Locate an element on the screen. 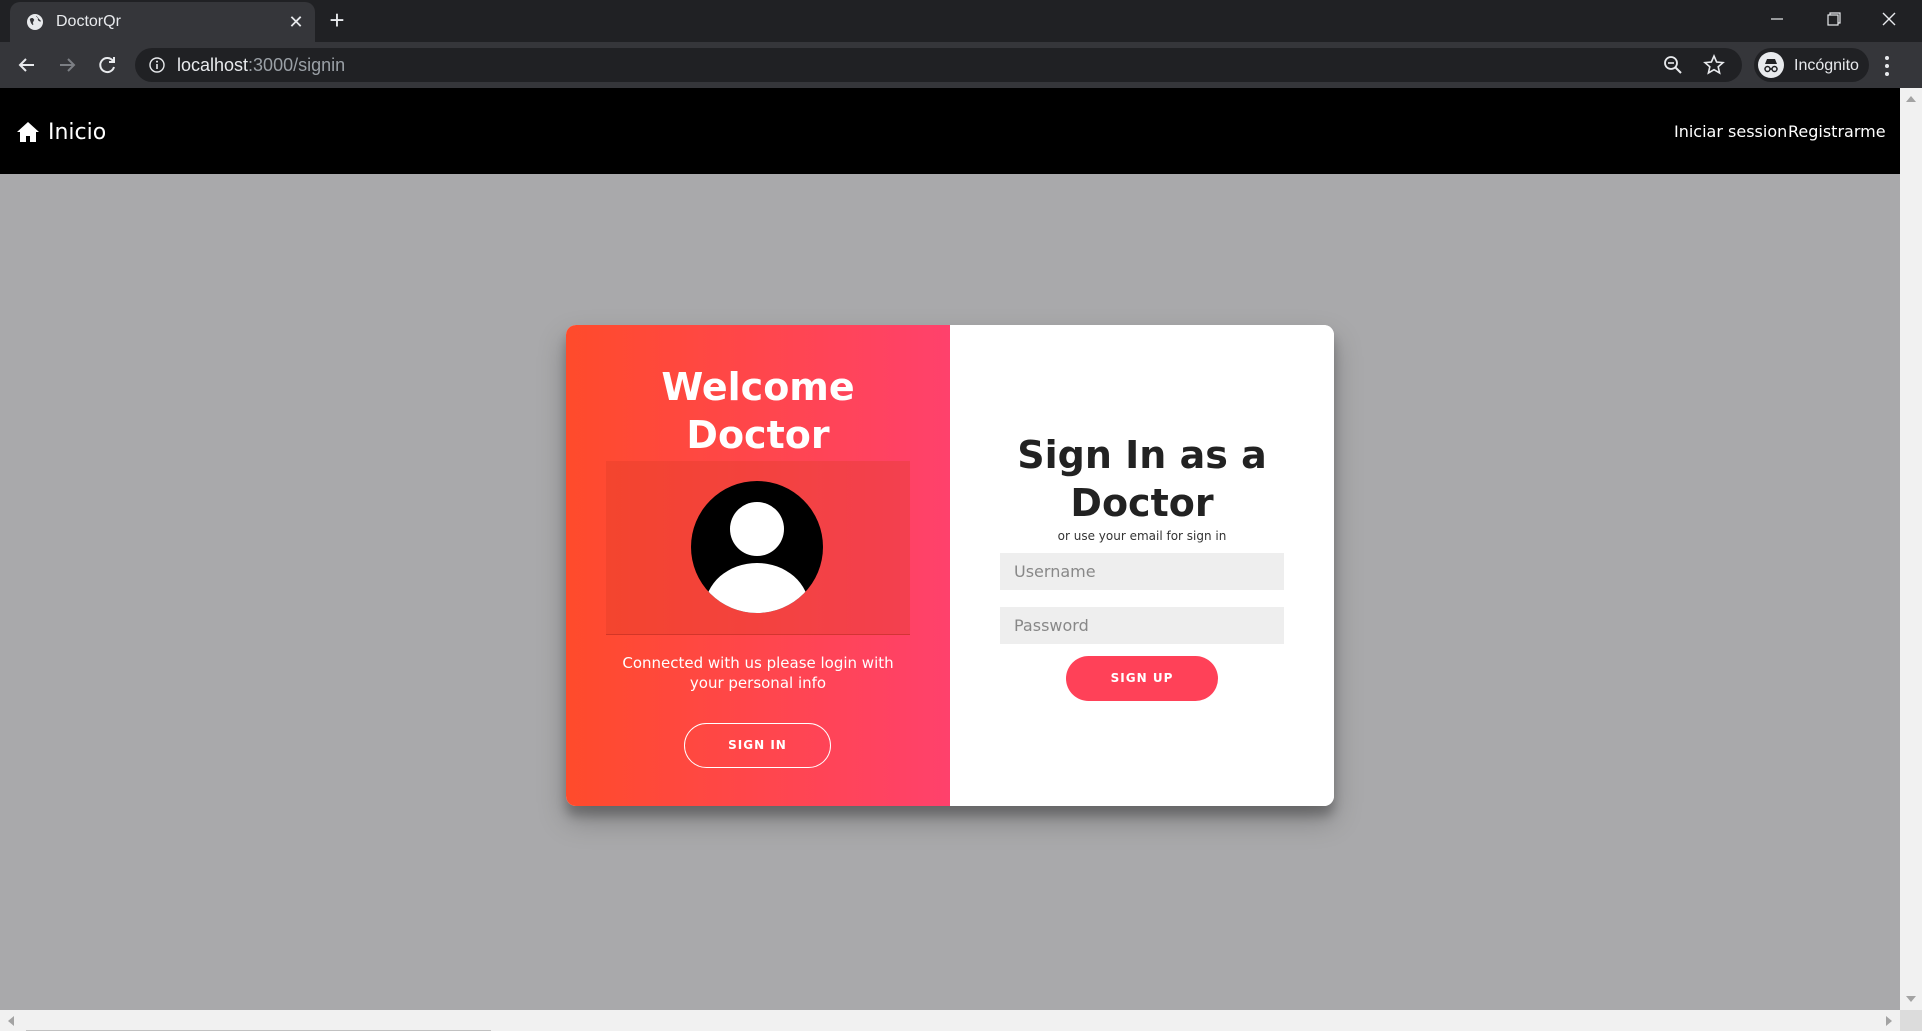 The width and height of the screenshot is (1922, 1031). browser-tabstrip: DoctorQr ✕ + is located at coordinates (961, 21).